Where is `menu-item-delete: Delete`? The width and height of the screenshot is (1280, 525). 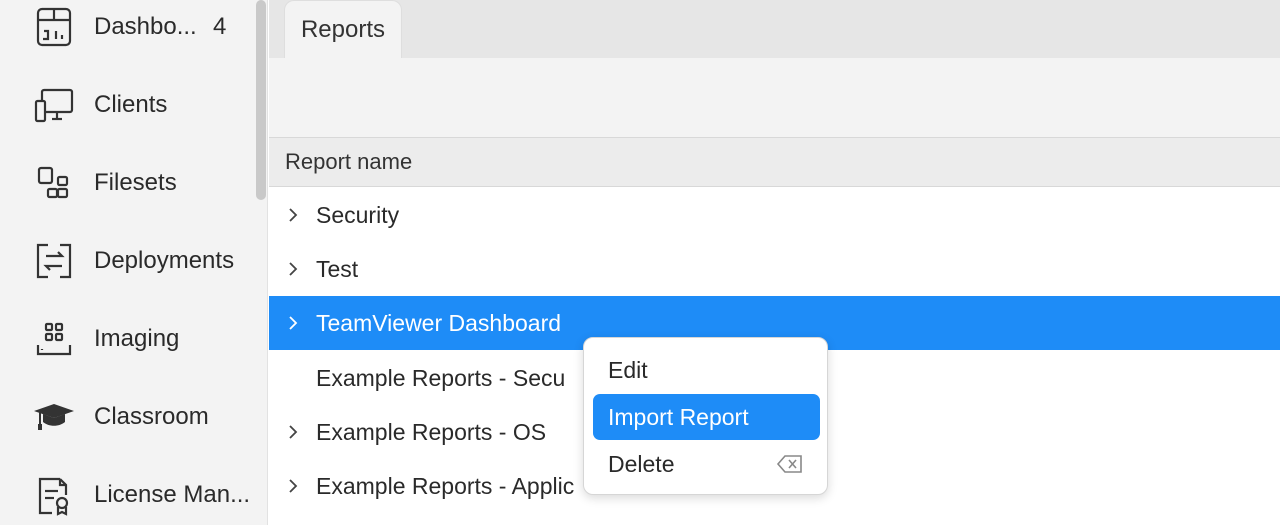 menu-item-delete: Delete is located at coordinates (706, 464).